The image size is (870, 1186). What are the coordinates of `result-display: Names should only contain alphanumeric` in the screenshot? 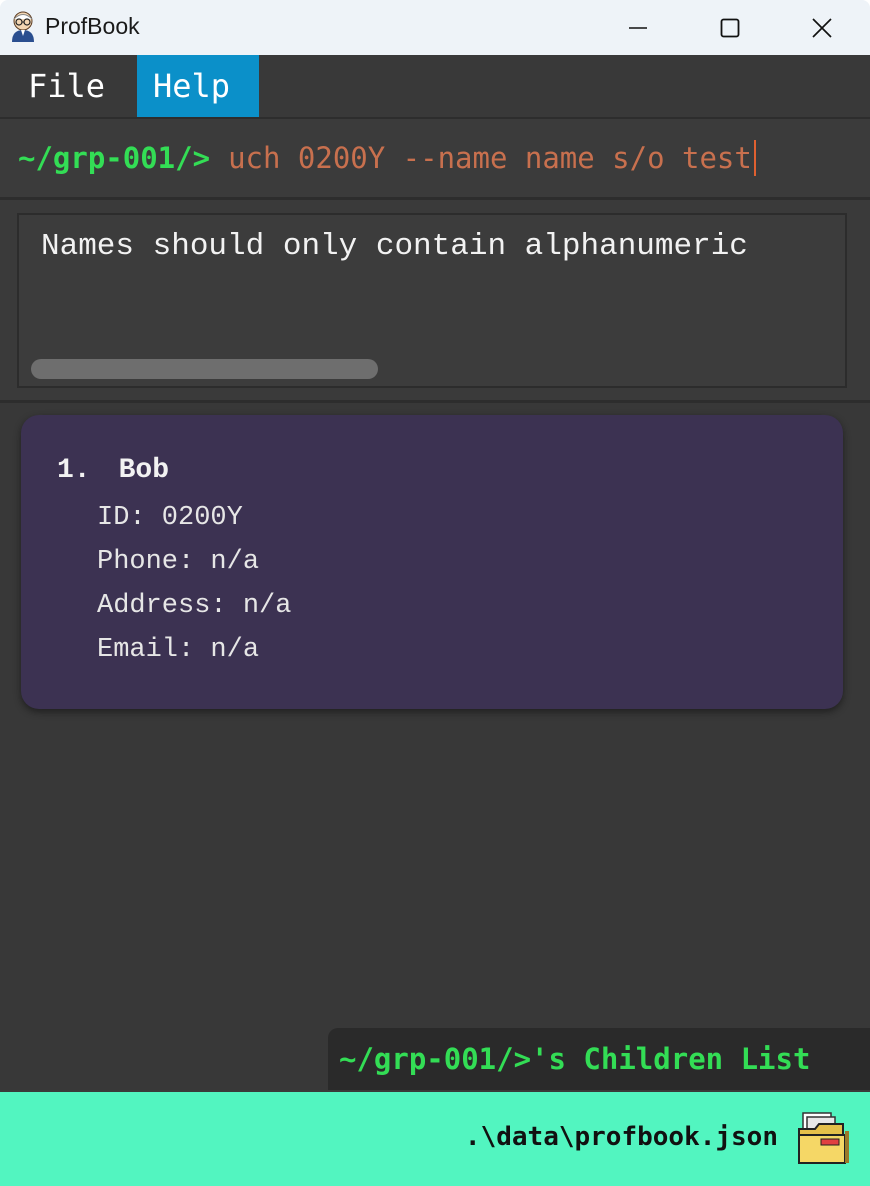 It's located at (432, 300).